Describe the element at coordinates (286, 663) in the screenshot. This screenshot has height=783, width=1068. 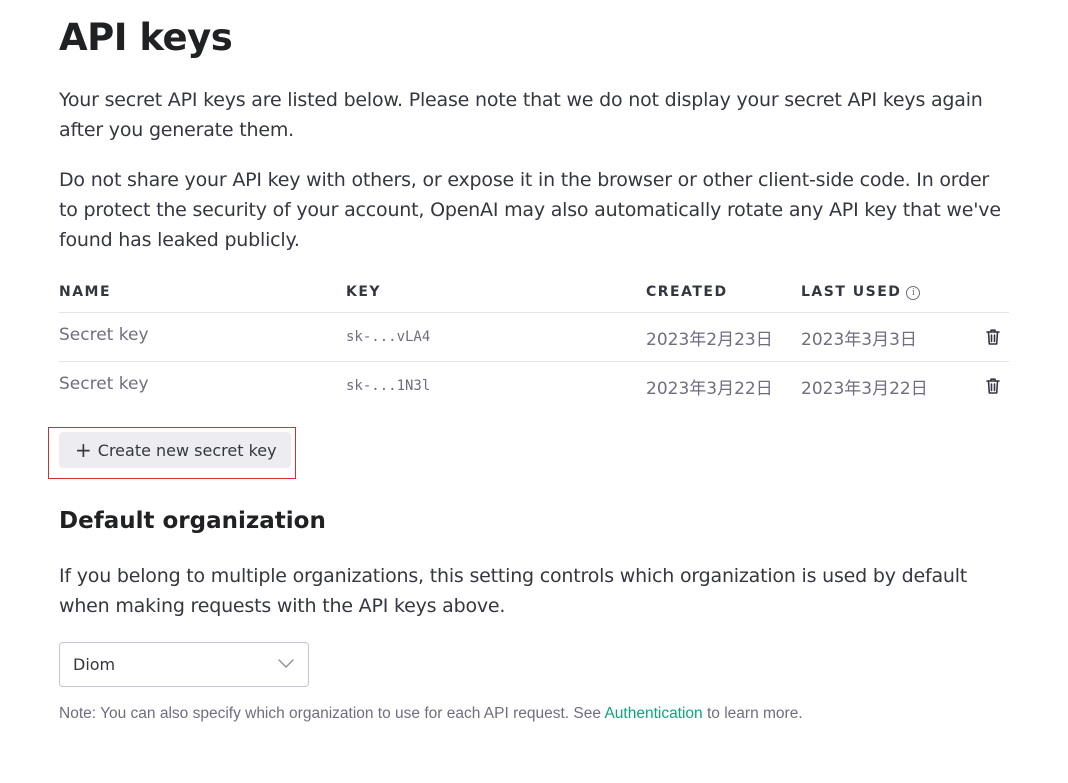
I see `chevron-down-icon` at that location.